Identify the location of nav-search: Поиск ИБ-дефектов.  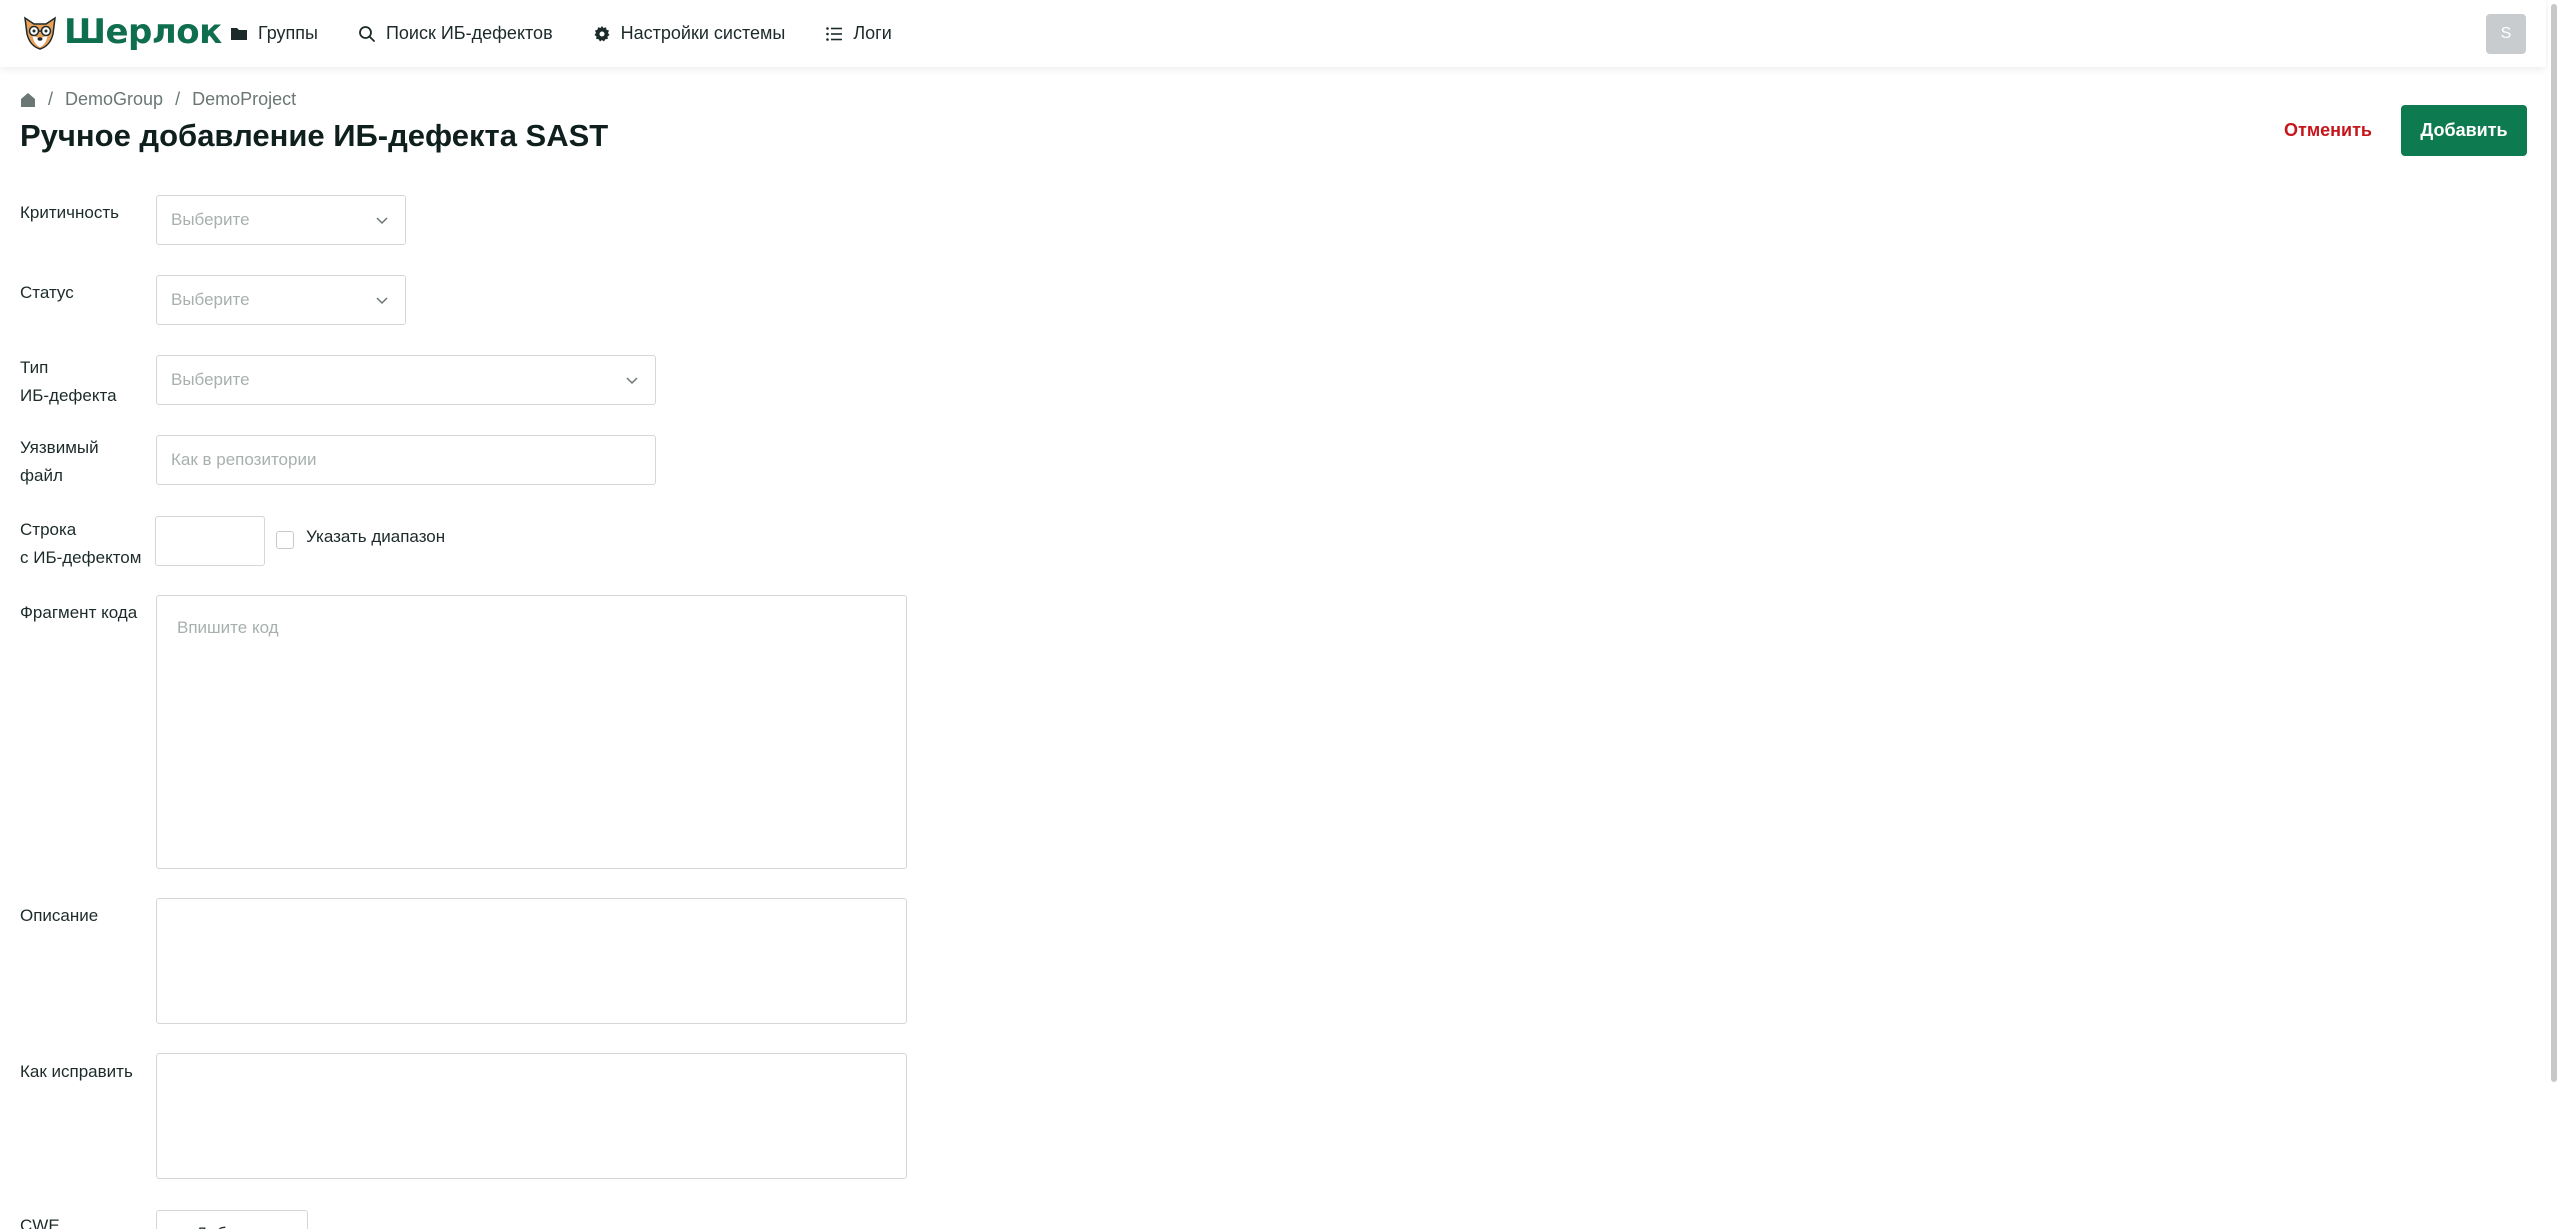
(455, 33).